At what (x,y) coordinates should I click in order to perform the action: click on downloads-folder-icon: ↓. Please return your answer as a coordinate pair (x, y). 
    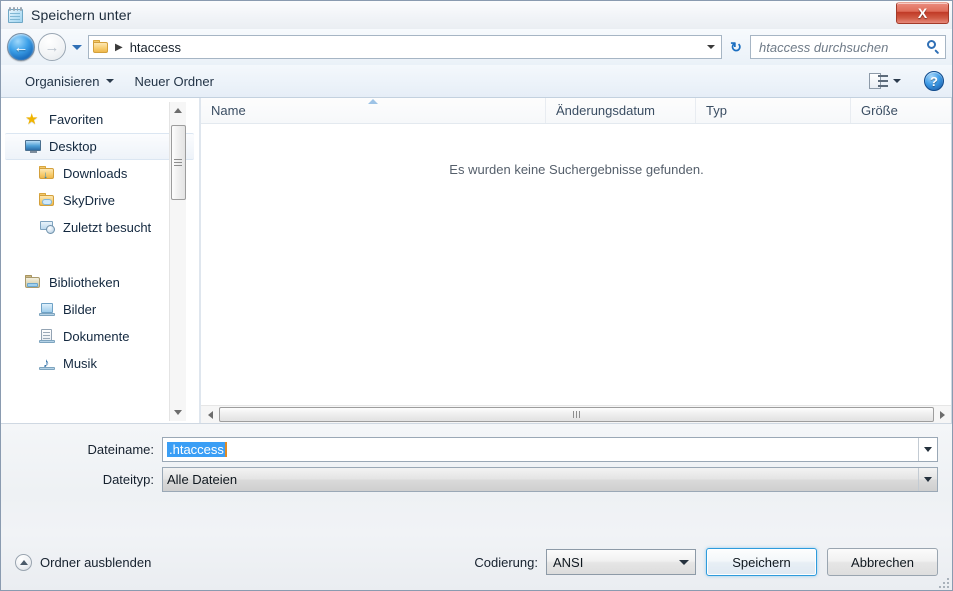
    Looking at the image, I should click on (47, 173).